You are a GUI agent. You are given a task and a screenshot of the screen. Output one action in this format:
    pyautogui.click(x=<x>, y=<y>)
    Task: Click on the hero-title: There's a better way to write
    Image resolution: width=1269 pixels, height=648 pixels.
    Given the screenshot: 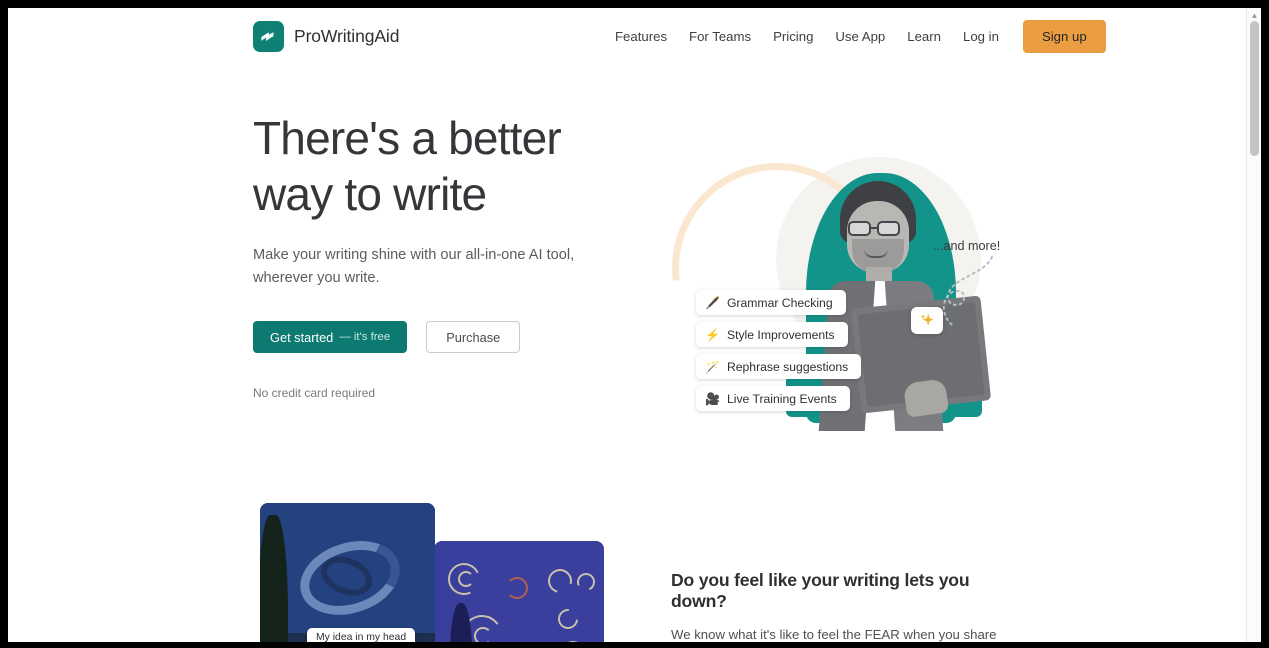 What is the action you would take?
    pyautogui.click(x=407, y=166)
    